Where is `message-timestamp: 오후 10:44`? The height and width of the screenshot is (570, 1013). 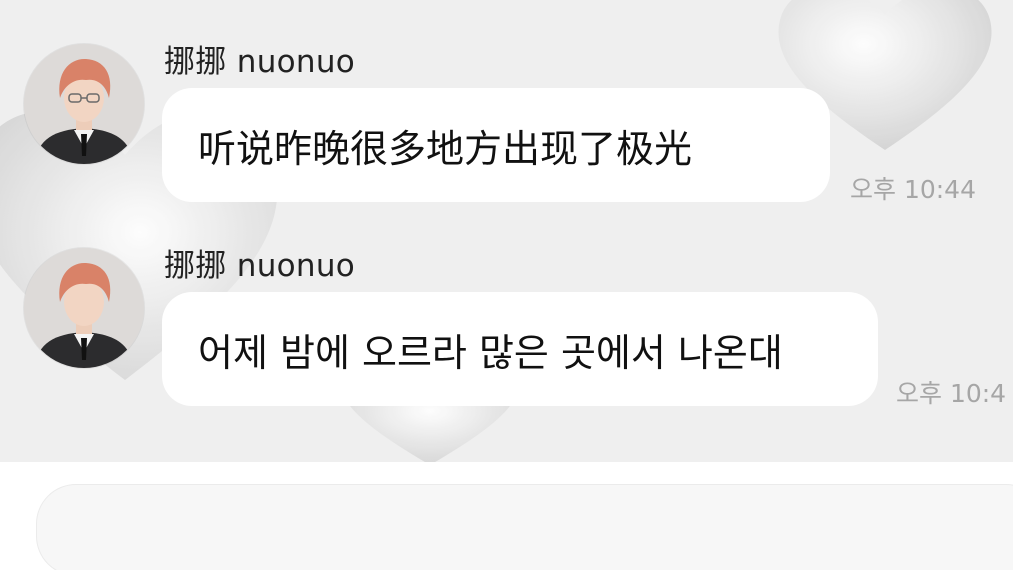 message-timestamp: 오후 10:44 is located at coordinates (913, 189).